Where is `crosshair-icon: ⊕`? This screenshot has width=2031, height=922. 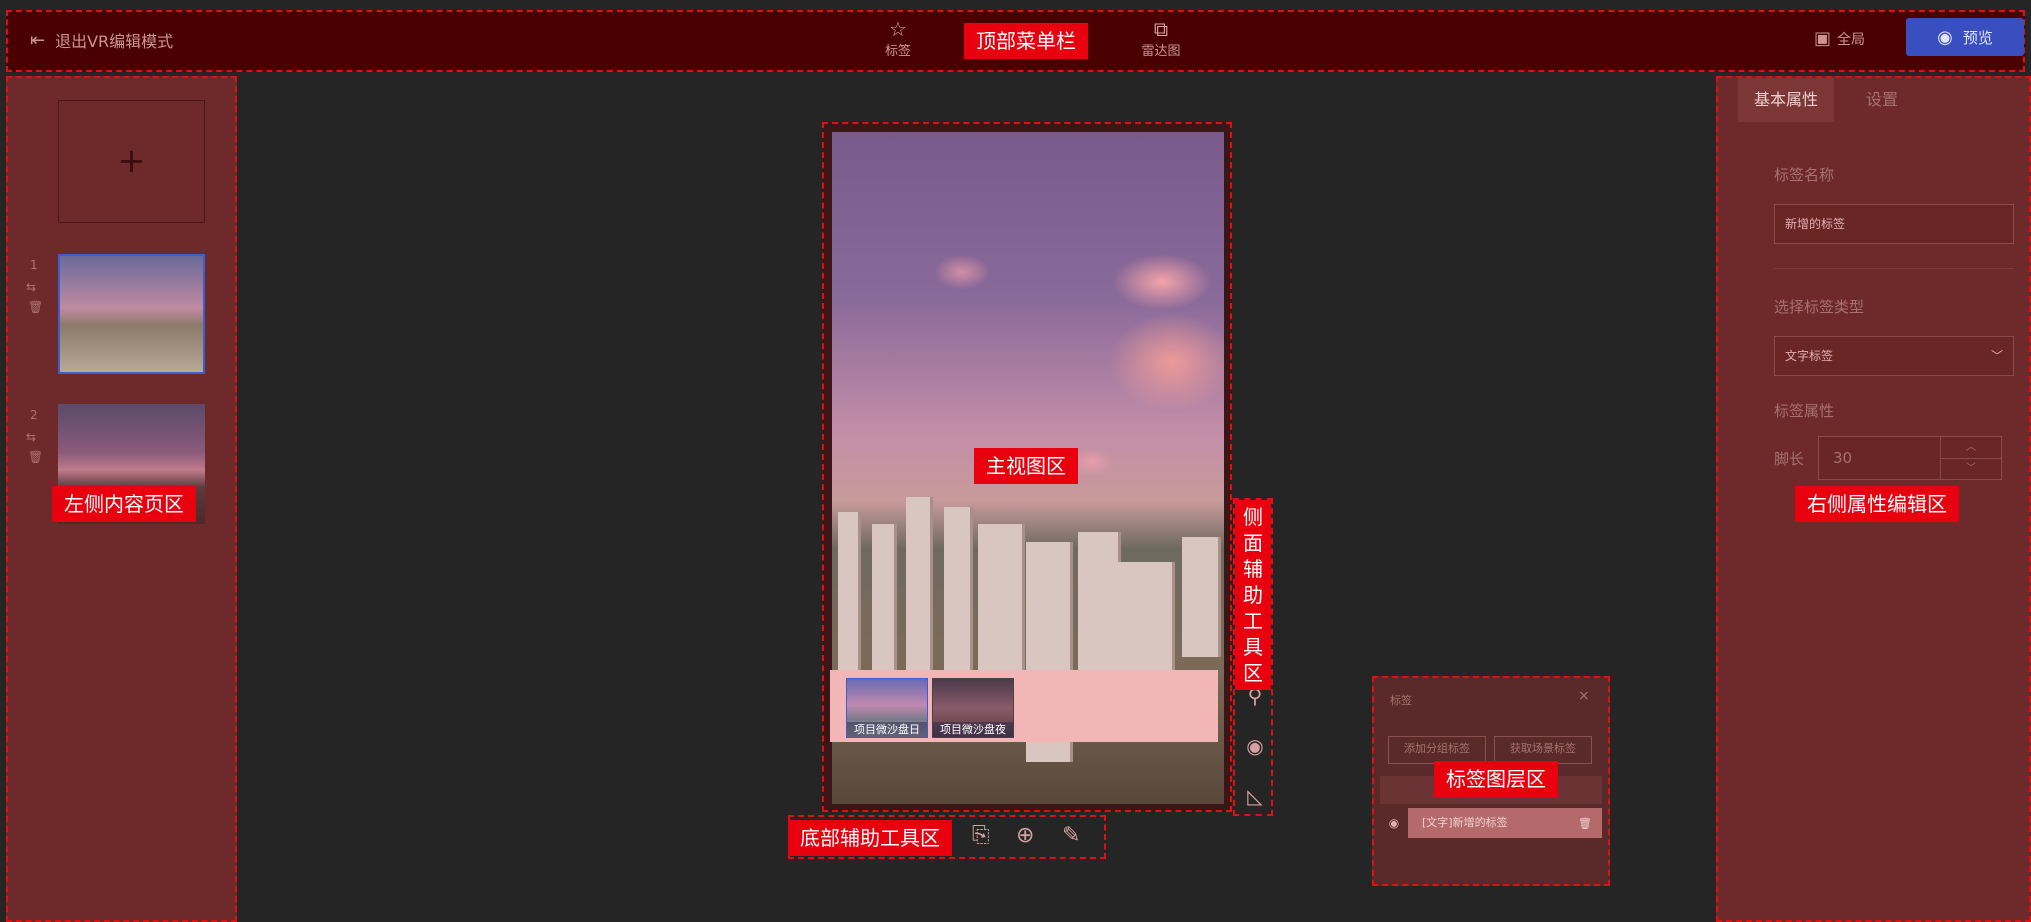
crosshair-icon: ⊕ is located at coordinates (1025, 835).